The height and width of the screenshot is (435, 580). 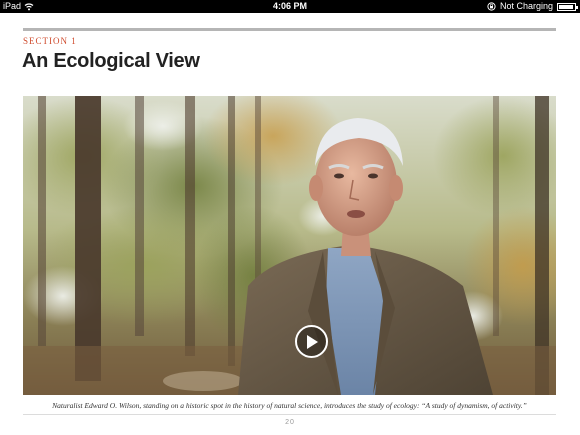 I want to click on rotation-lock-icon, so click(x=491, y=6).